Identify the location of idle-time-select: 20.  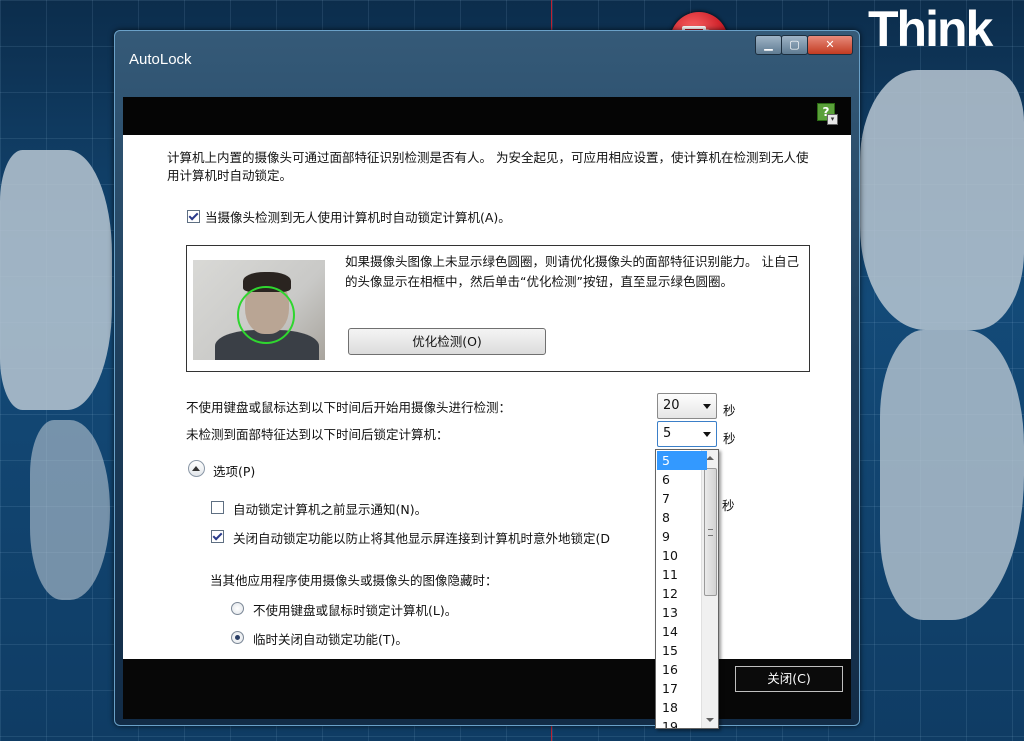
(687, 406).